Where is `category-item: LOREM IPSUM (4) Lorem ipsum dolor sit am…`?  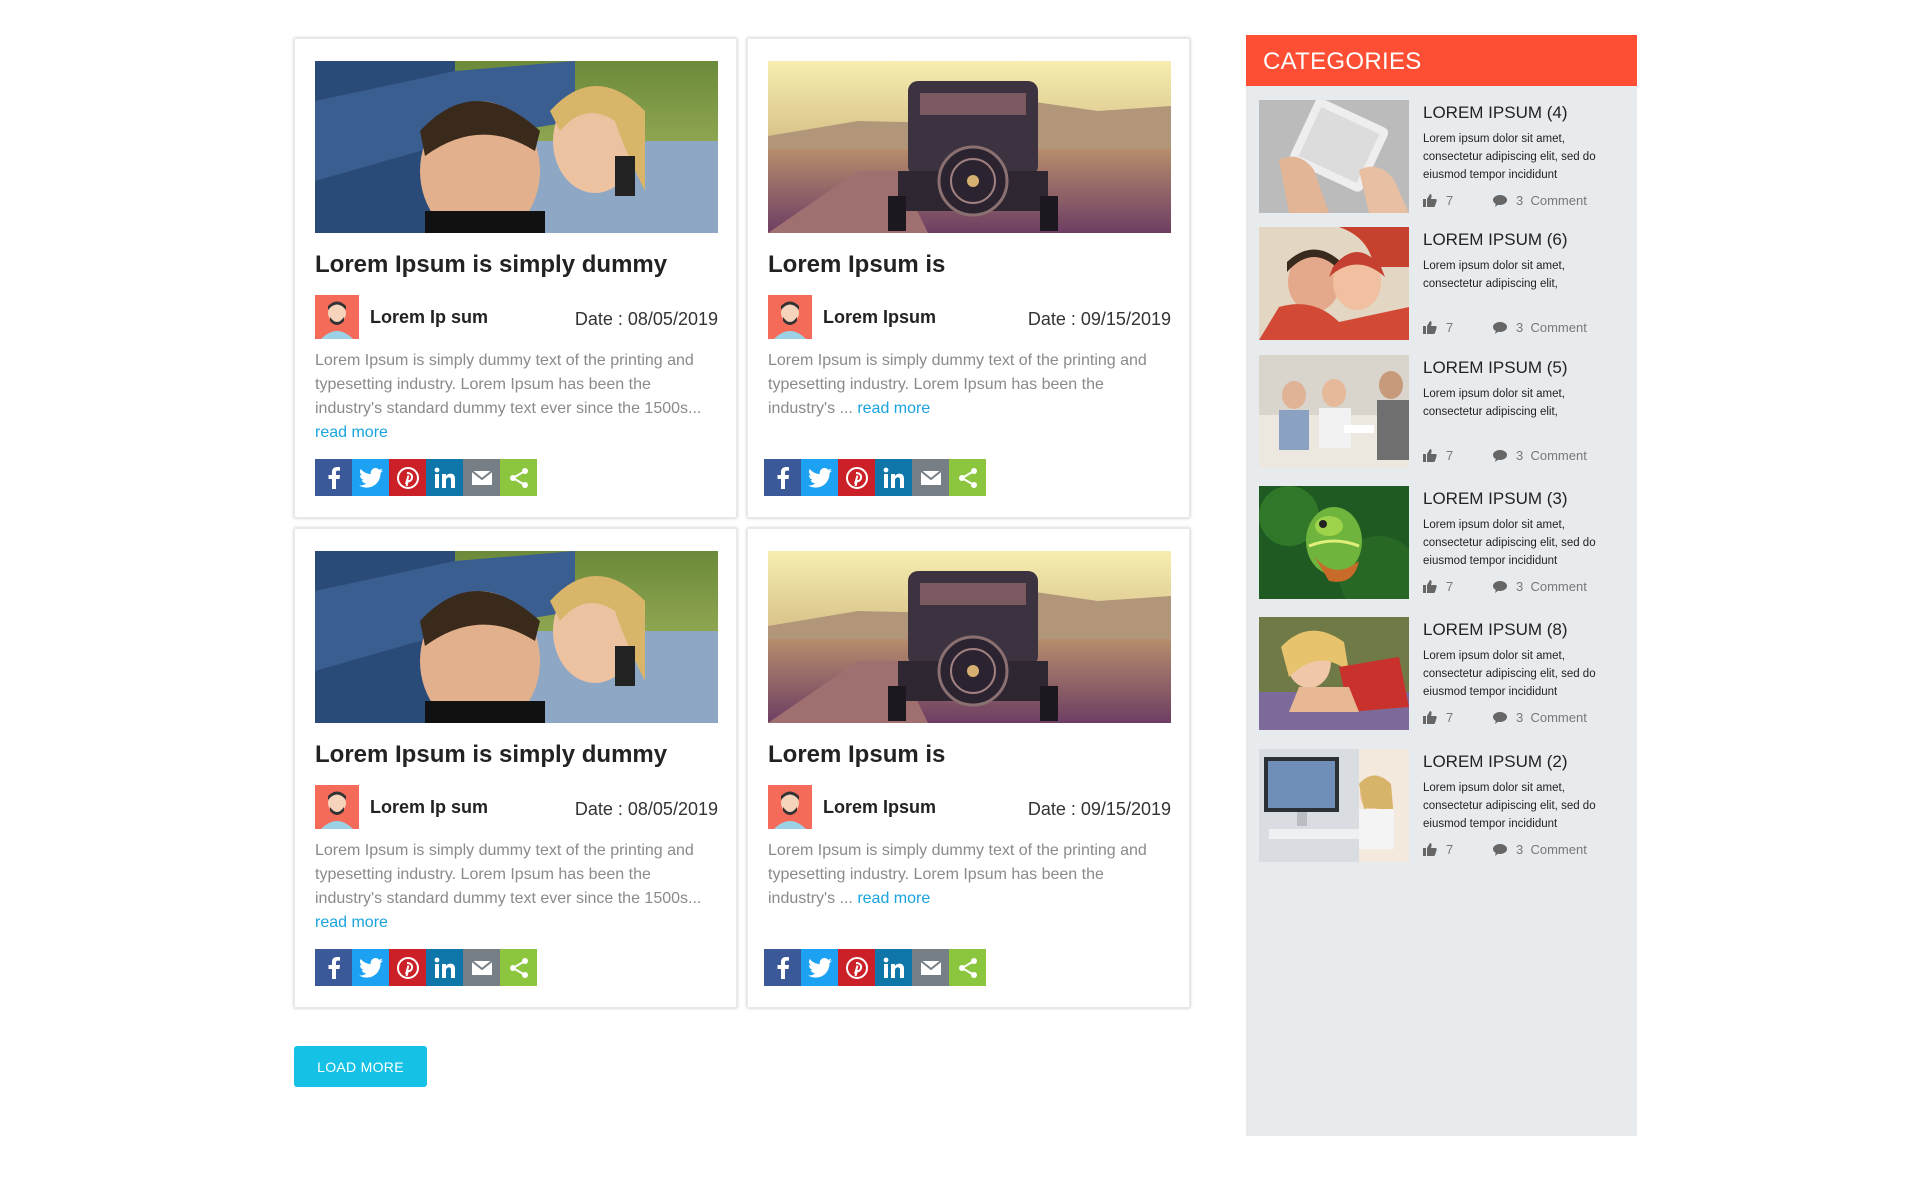 category-item: LOREM IPSUM (4) Lorem ipsum dolor sit am… is located at coordinates (1444, 156).